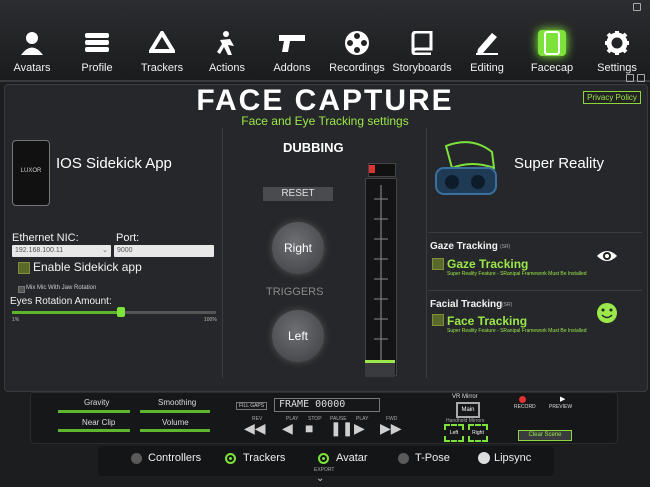  What do you see at coordinates (607, 315) in the screenshot?
I see `smiley-icon` at bounding box center [607, 315].